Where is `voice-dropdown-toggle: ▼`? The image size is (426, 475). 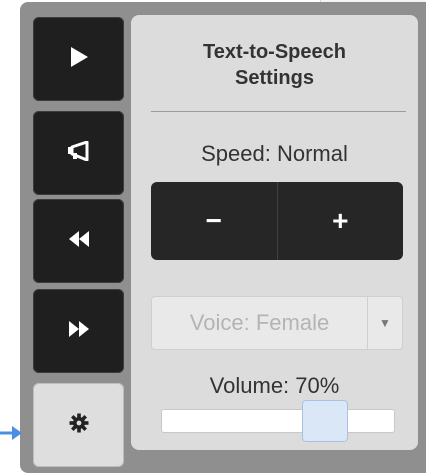
voice-dropdown-toggle: ▼ is located at coordinates (385, 323).